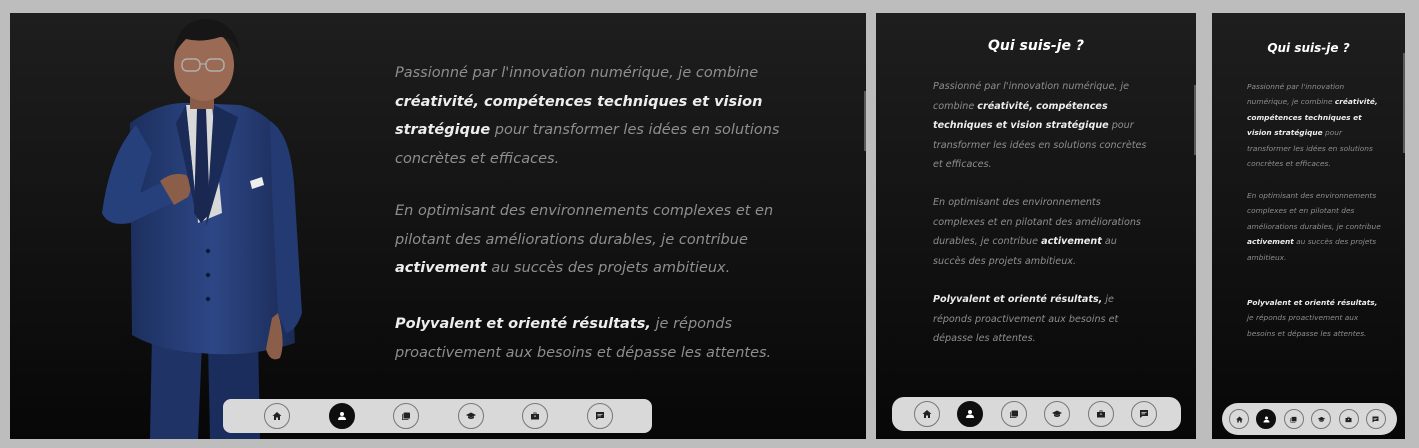 The width and height of the screenshot is (1419, 448). I want to click on avatar-3d-man, so click(202, 229).